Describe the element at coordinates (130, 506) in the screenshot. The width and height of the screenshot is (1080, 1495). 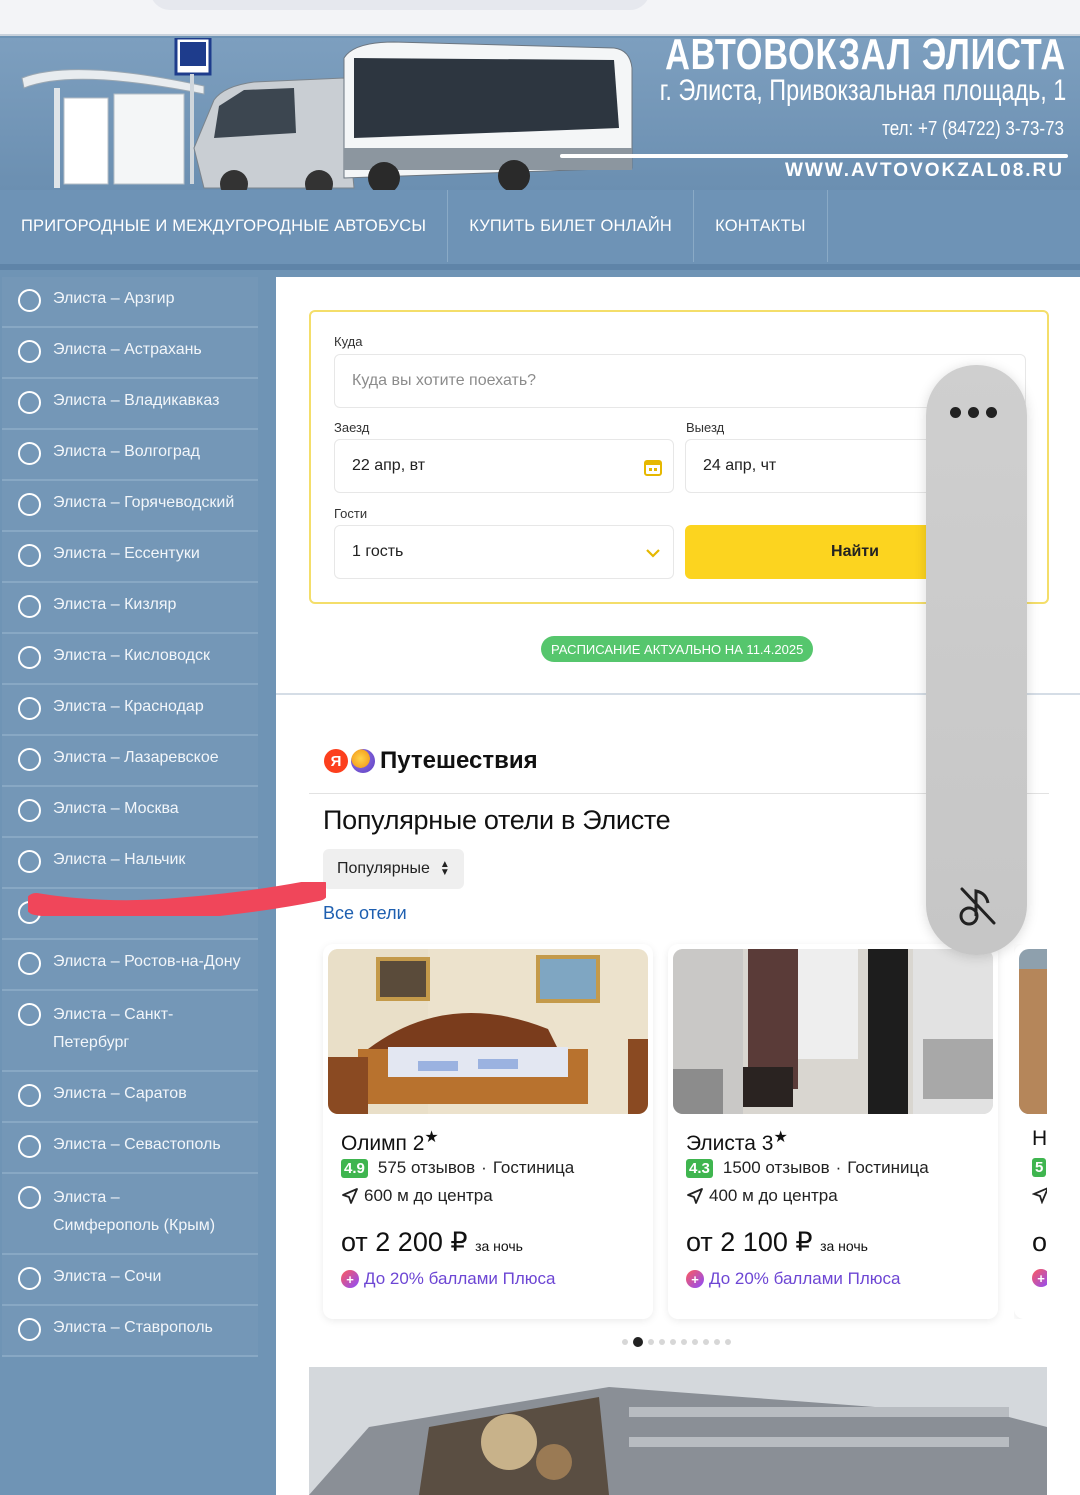
I see `sidebar-item-goryachevodsky: Элиста – Горячеводский` at that location.